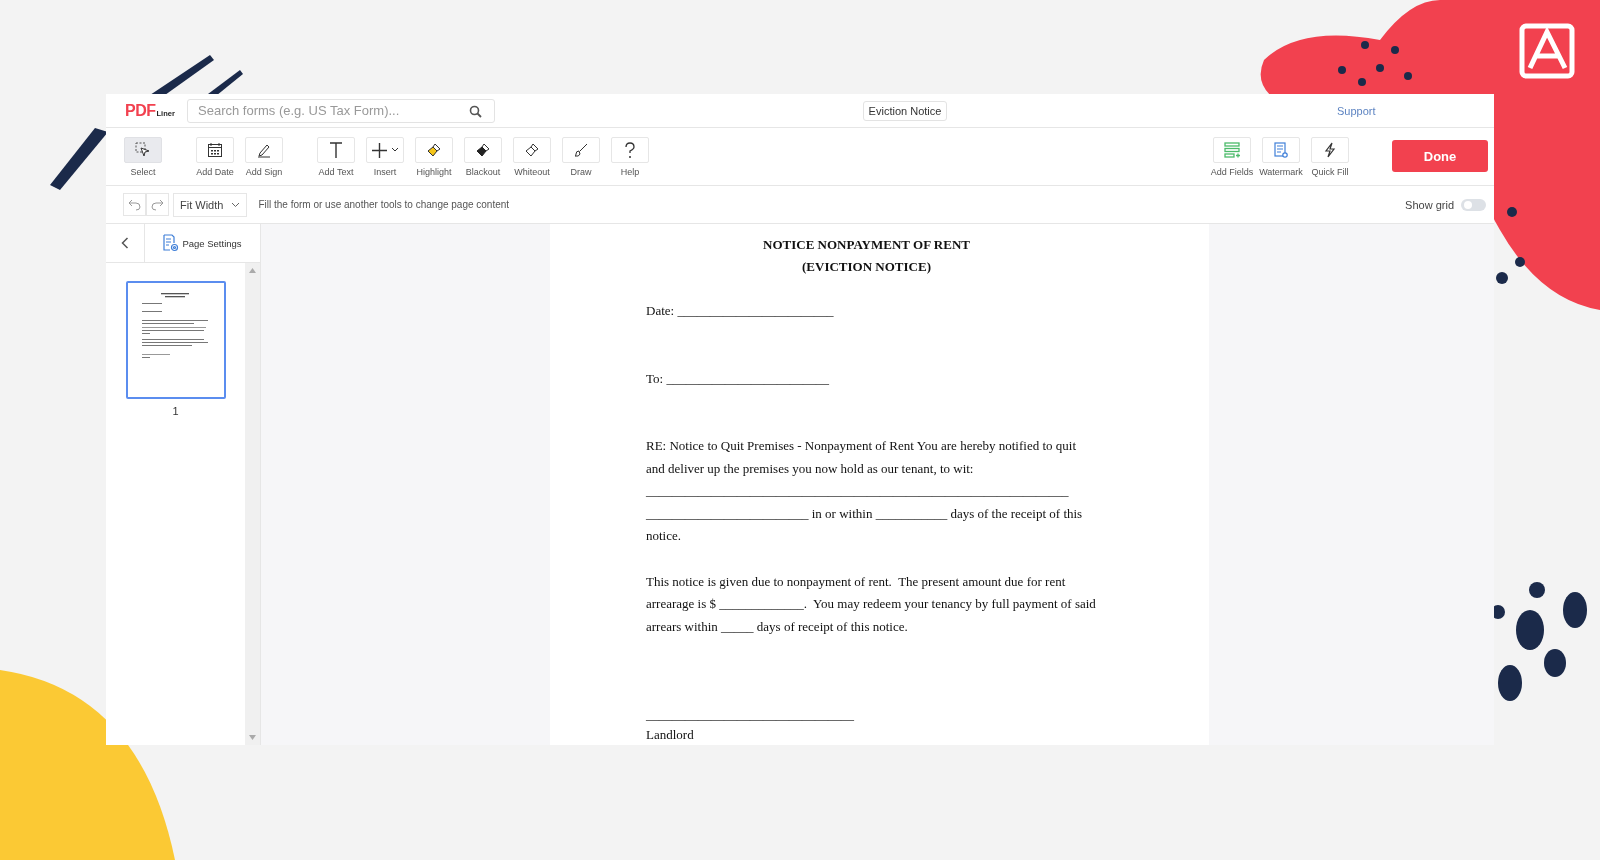  Describe the element at coordinates (143, 150) in the screenshot. I see `cursor-icon` at that location.